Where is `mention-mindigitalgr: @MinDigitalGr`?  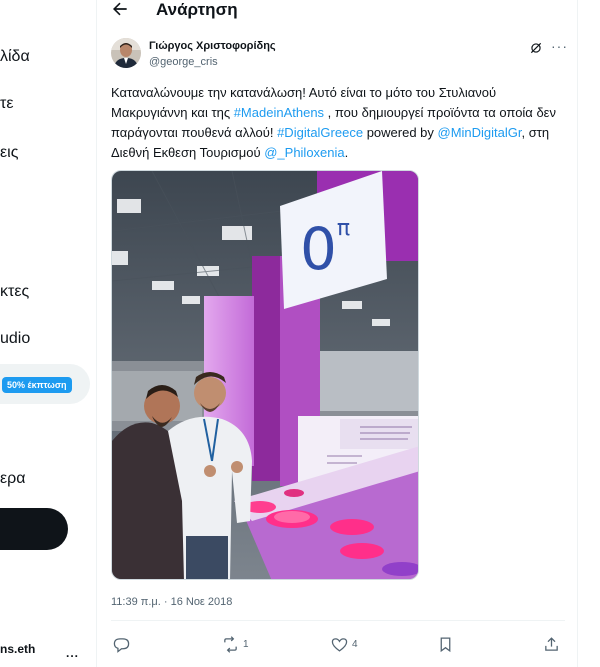
mention-mindigitalgr: @MinDigitalGr is located at coordinates (480, 132).